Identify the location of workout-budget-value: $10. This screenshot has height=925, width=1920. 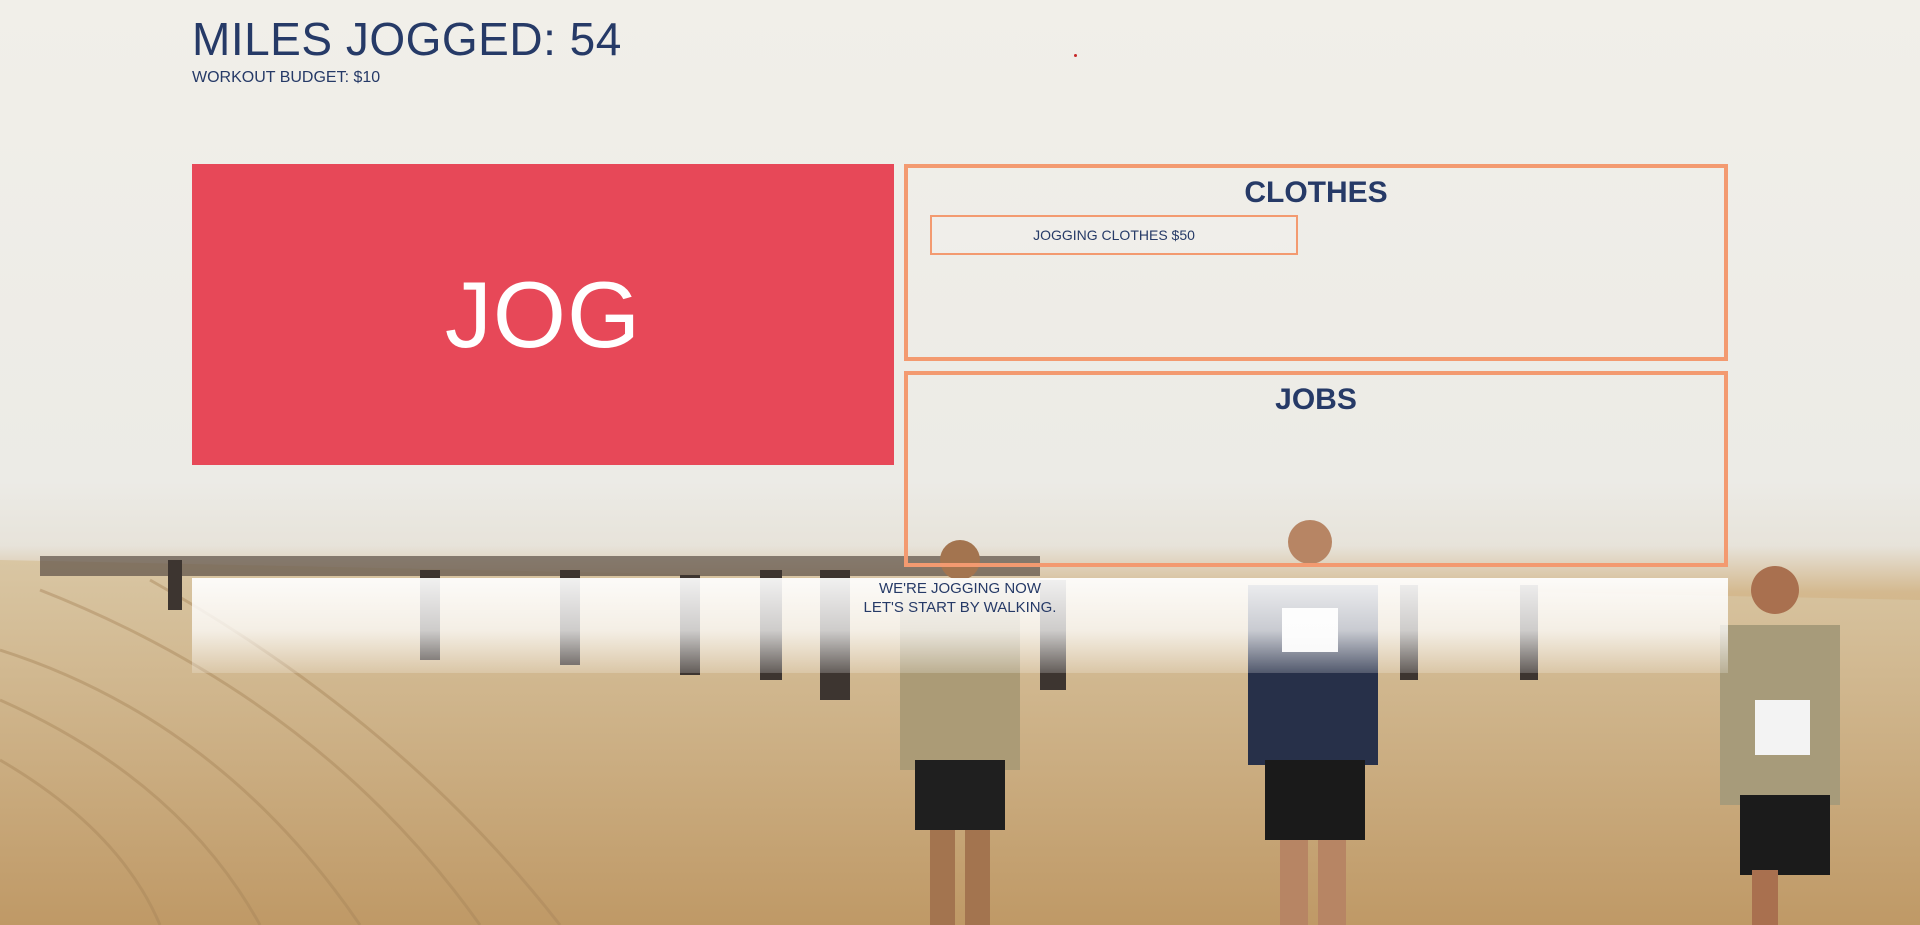
(367, 77).